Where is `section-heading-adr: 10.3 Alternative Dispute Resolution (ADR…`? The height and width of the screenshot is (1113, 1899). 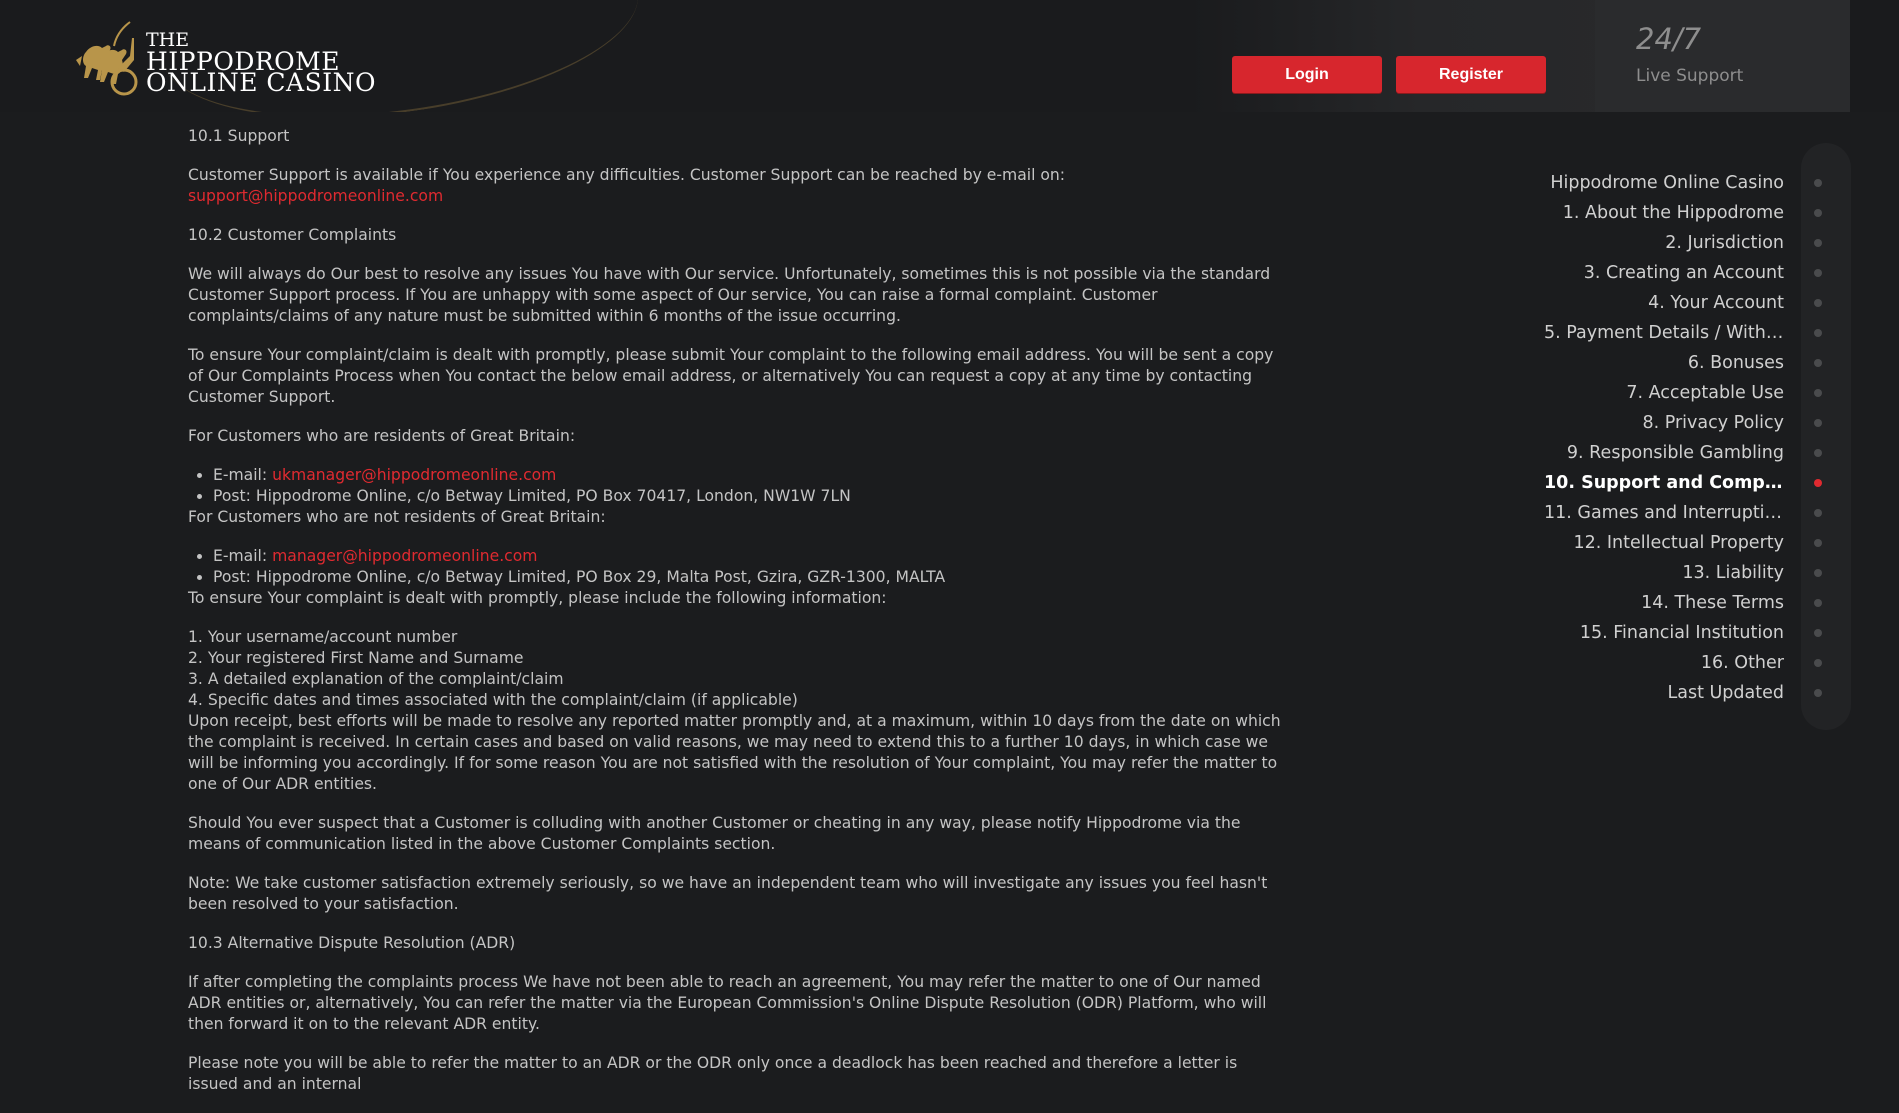 section-heading-adr: 10.3 Alternative Dispute Resolution (ADR… is located at coordinates (352, 943).